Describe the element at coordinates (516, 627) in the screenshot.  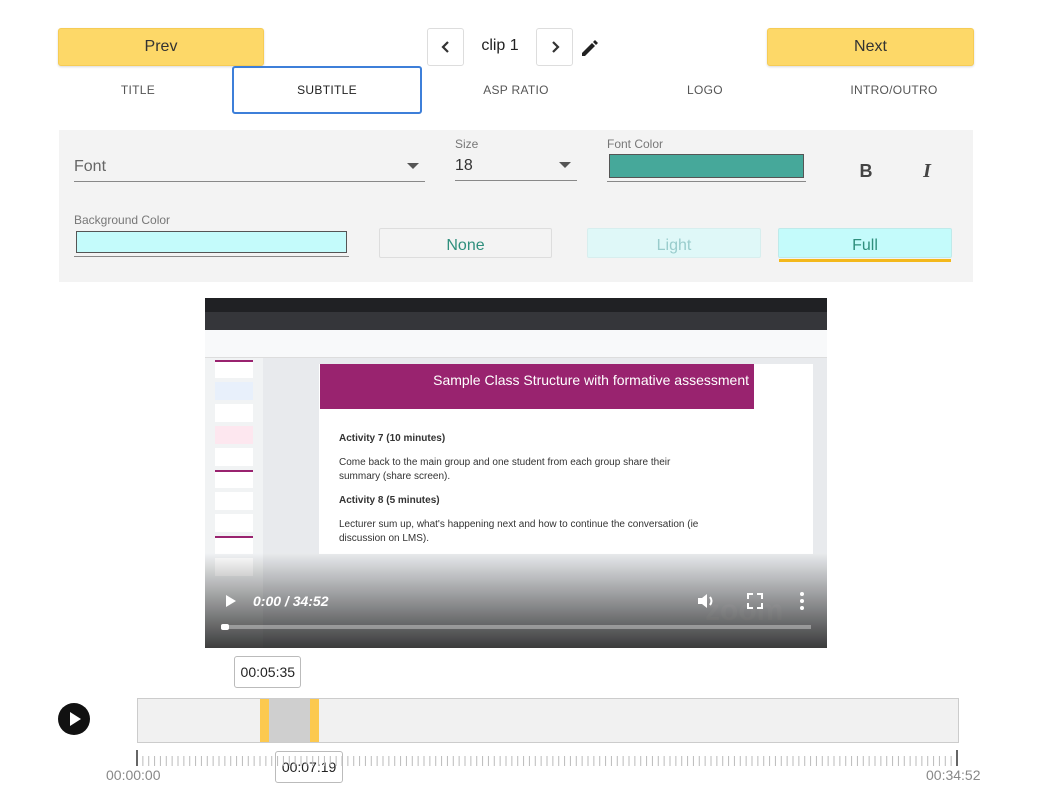
I see `video-progress-bar` at that location.